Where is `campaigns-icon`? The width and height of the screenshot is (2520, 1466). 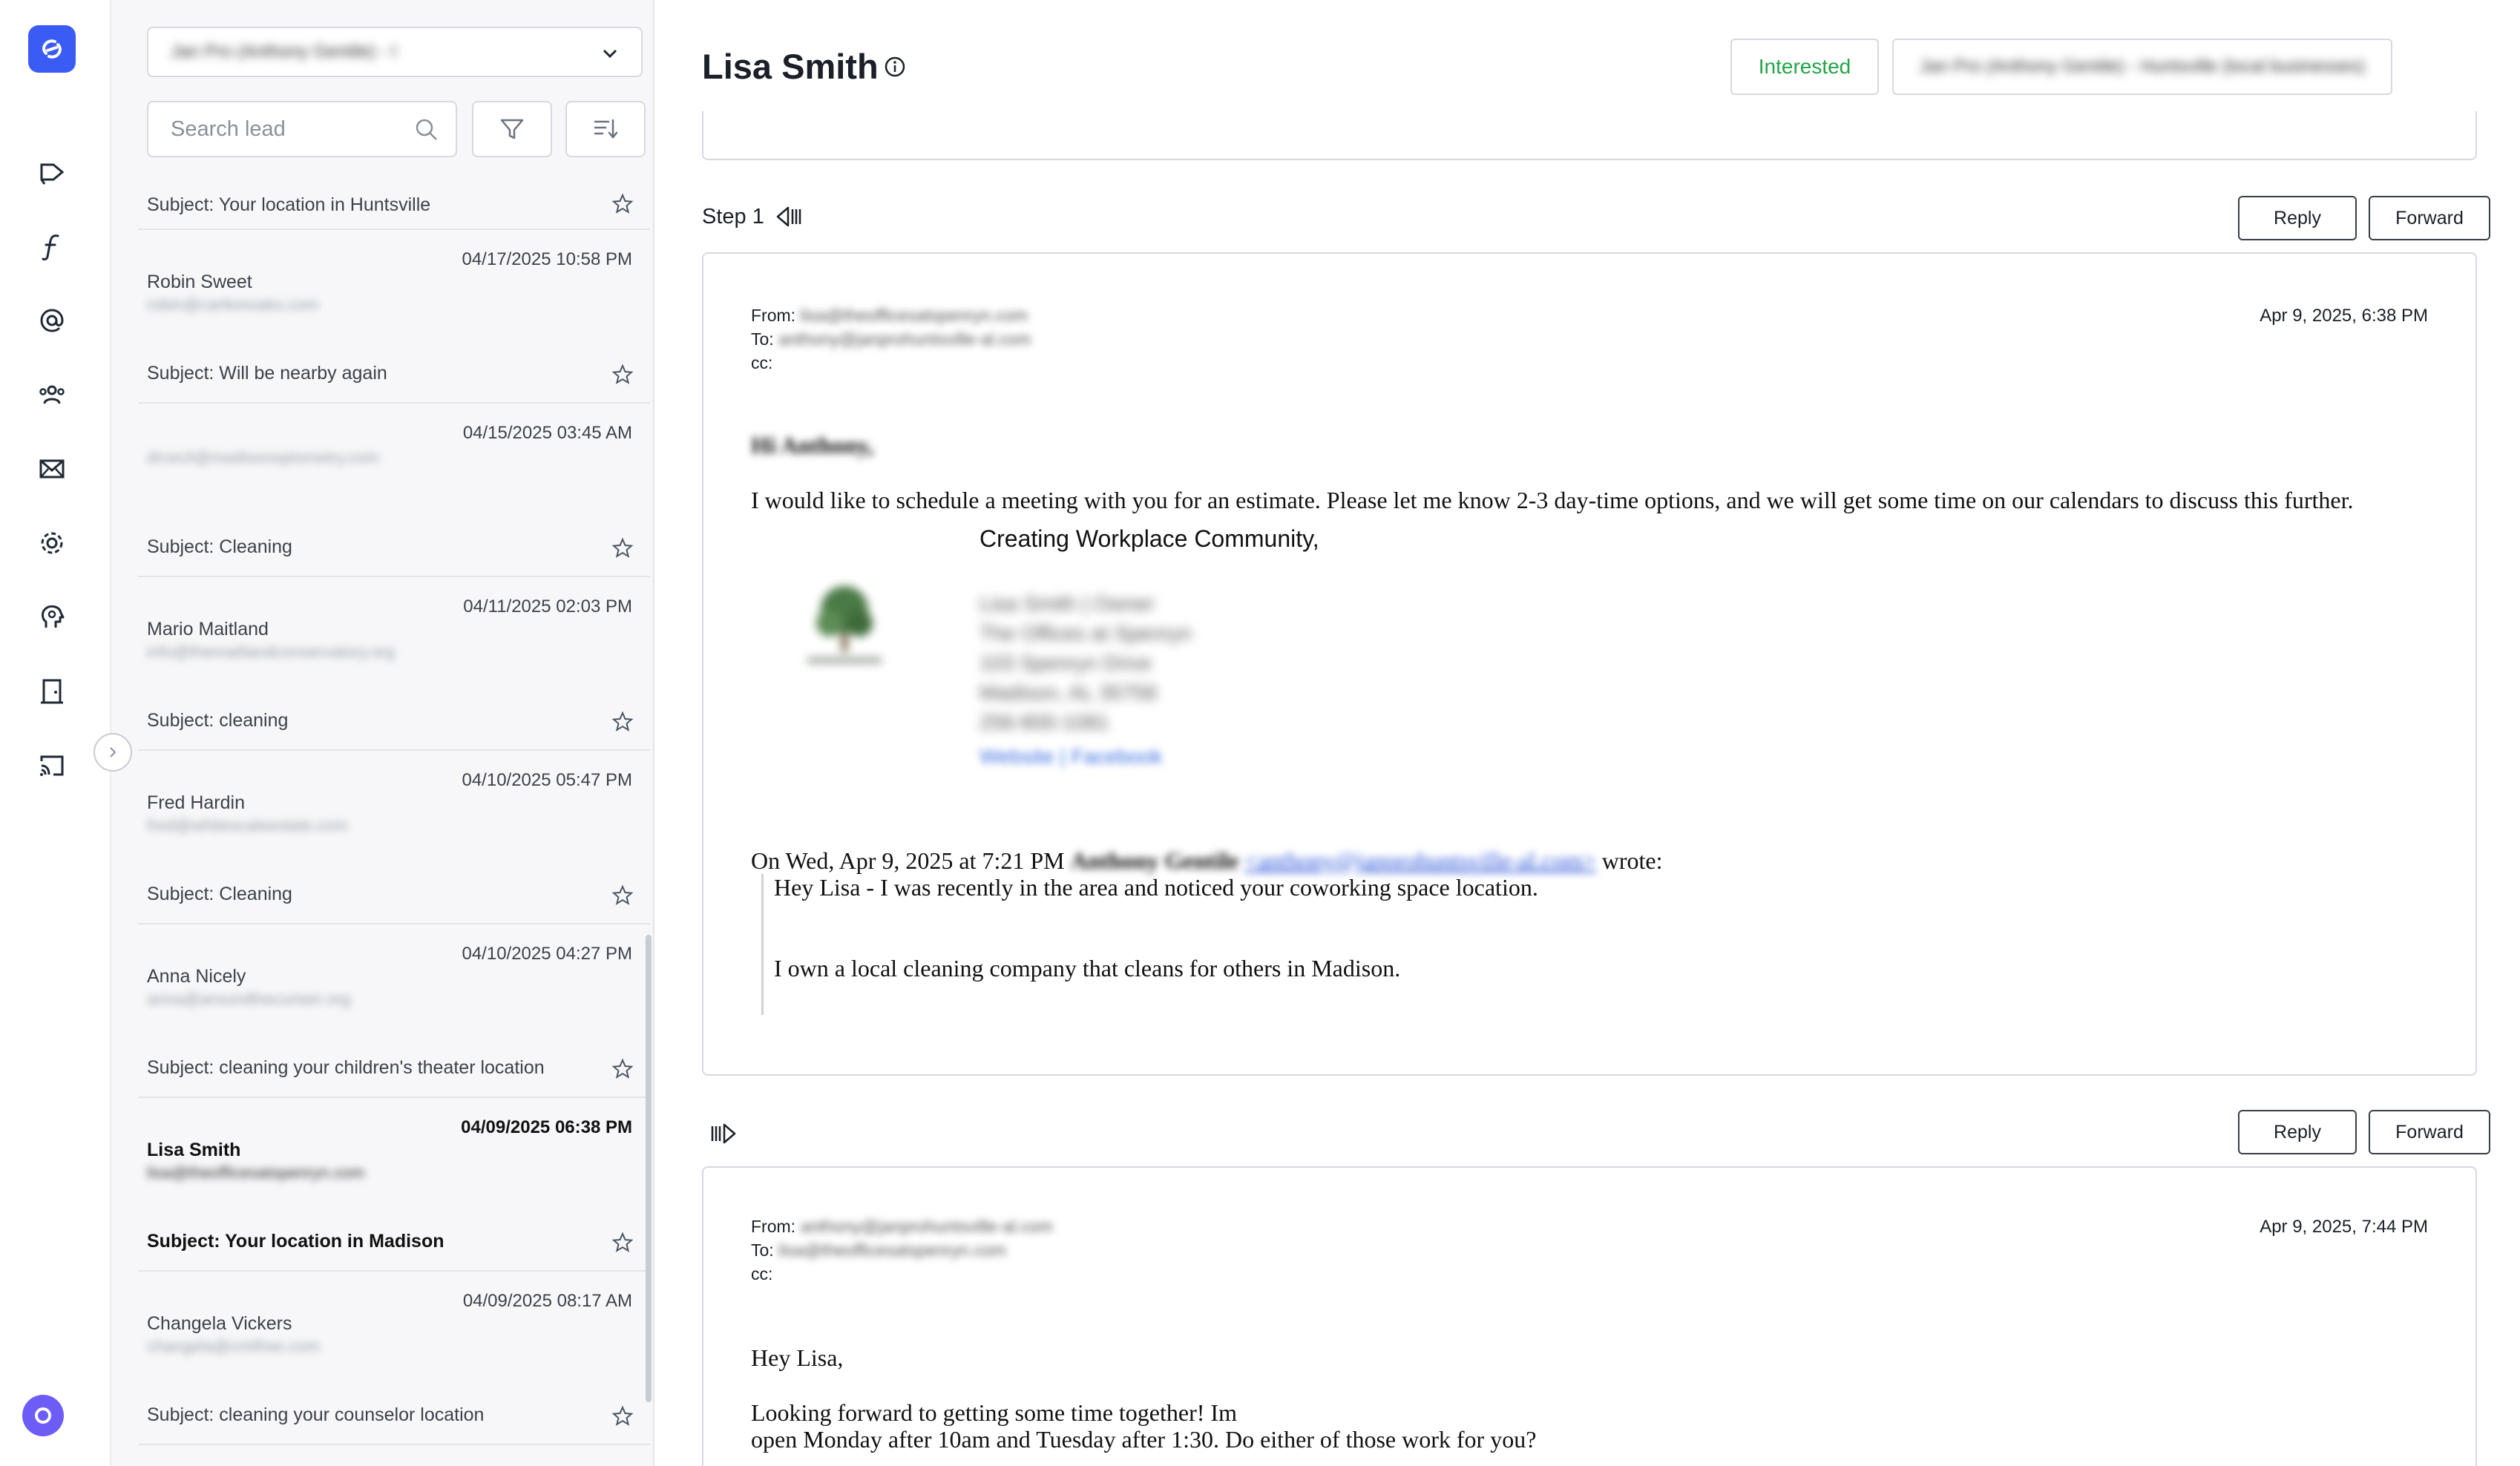 campaigns-icon is located at coordinates (52, 172).